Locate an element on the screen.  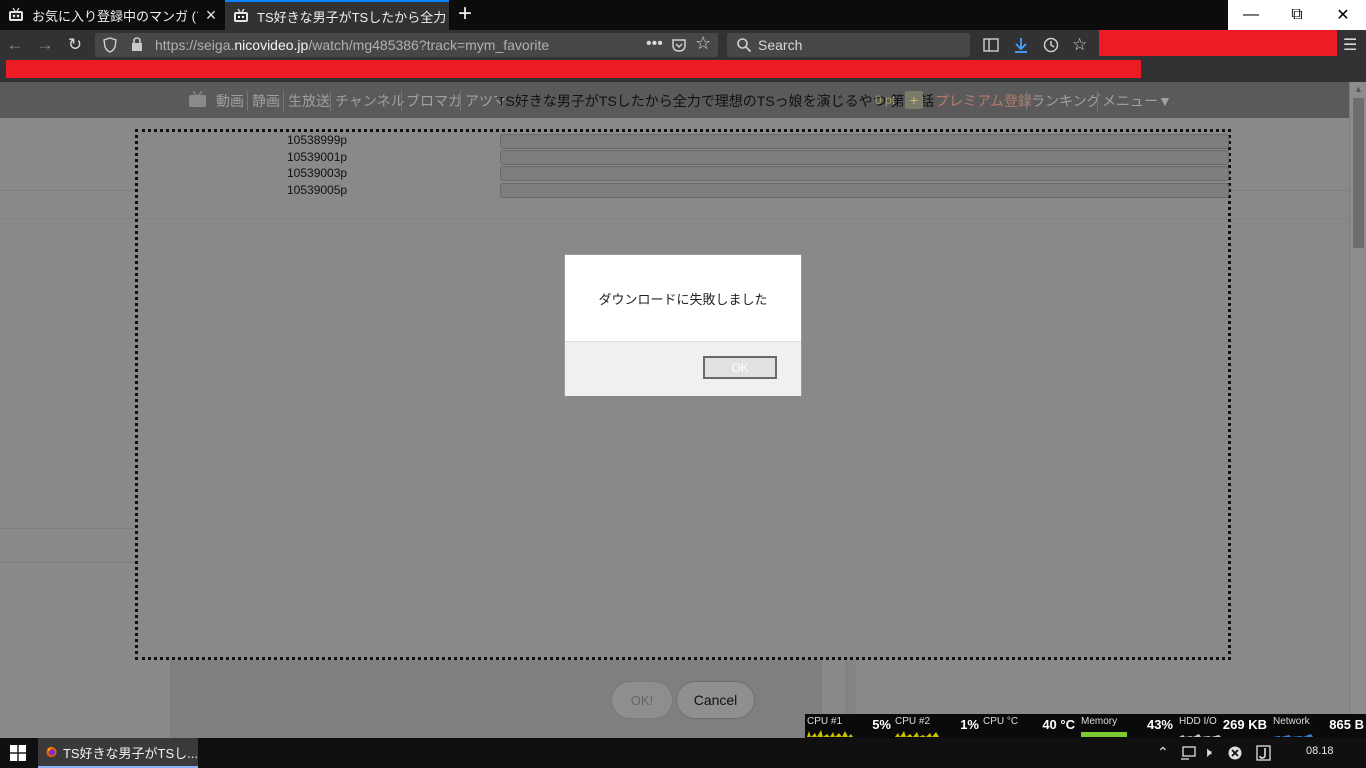
redacted-area is located at coordinates (1218, 43).